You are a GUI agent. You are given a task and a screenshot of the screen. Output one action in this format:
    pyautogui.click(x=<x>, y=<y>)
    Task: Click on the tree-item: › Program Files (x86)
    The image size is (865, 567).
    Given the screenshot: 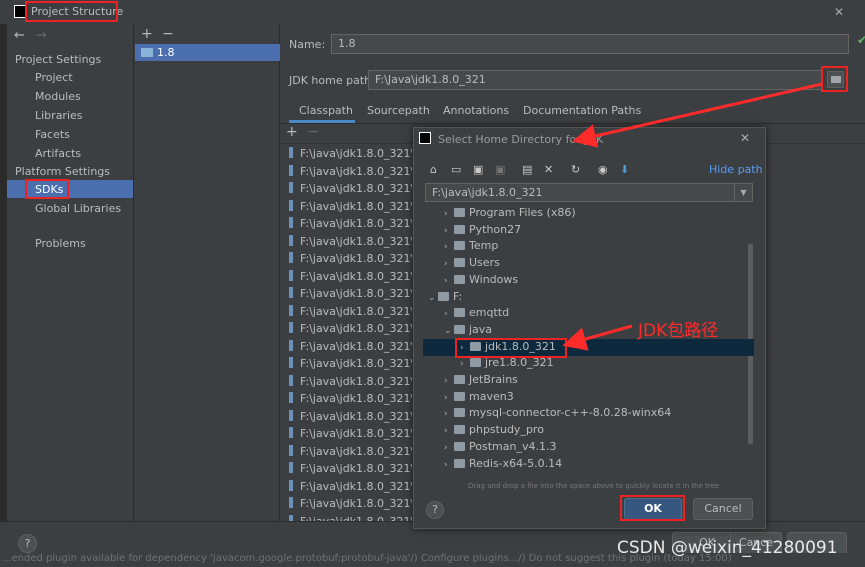 What is the action you would take?
    pyautogui.click(x=510, y=214)
    